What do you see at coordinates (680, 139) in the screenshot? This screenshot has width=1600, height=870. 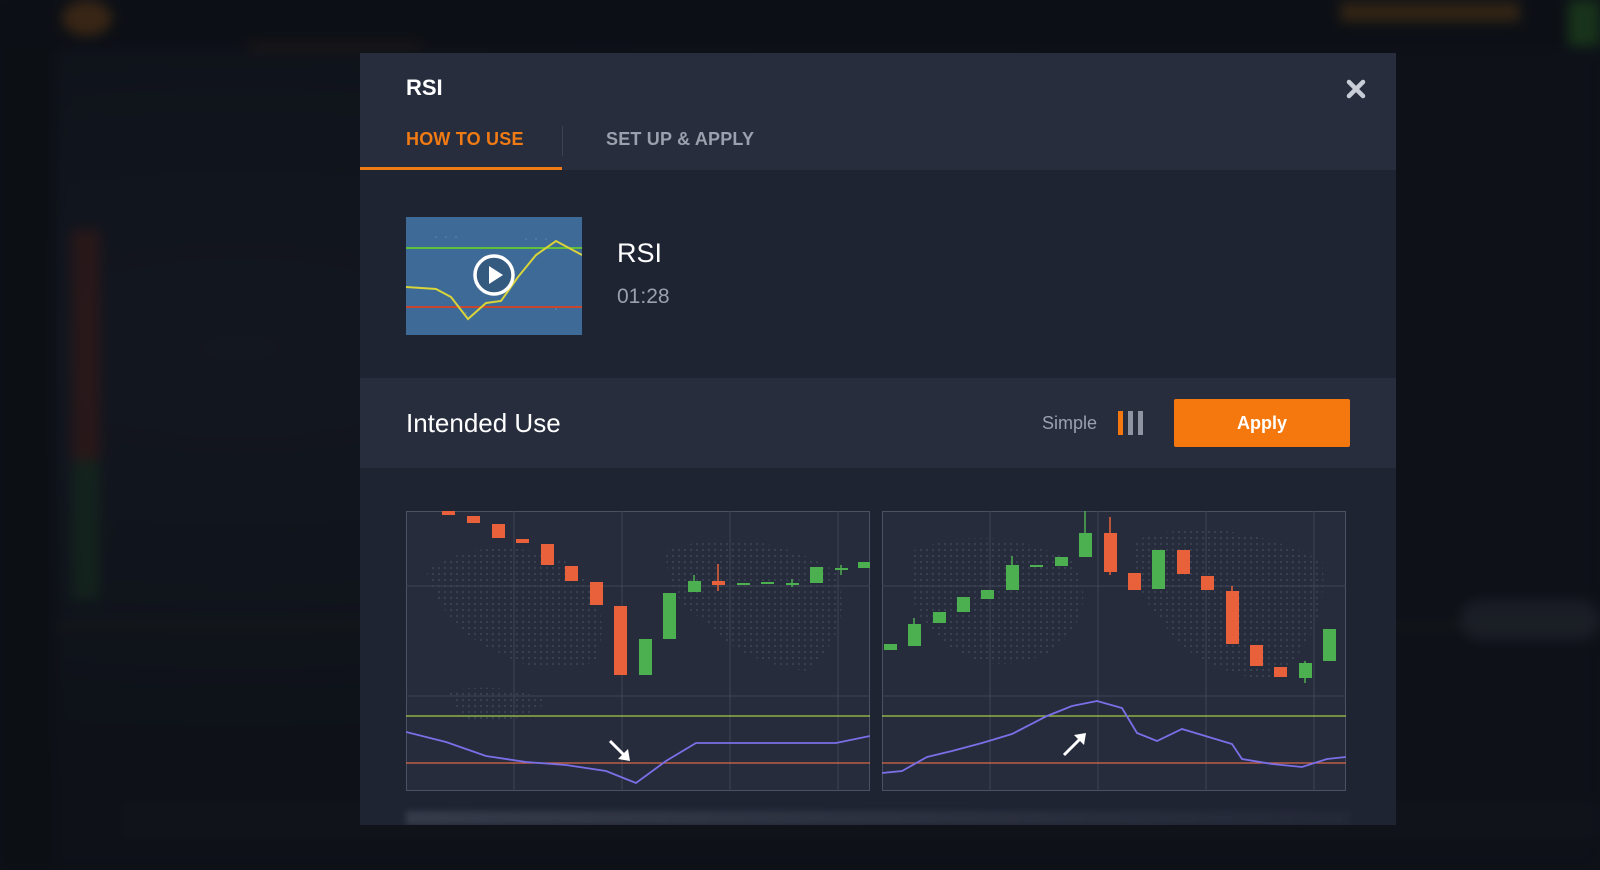 I see `tab-set-up-and-apply: SET UP & APPLY` at bounding box center [680, 139].